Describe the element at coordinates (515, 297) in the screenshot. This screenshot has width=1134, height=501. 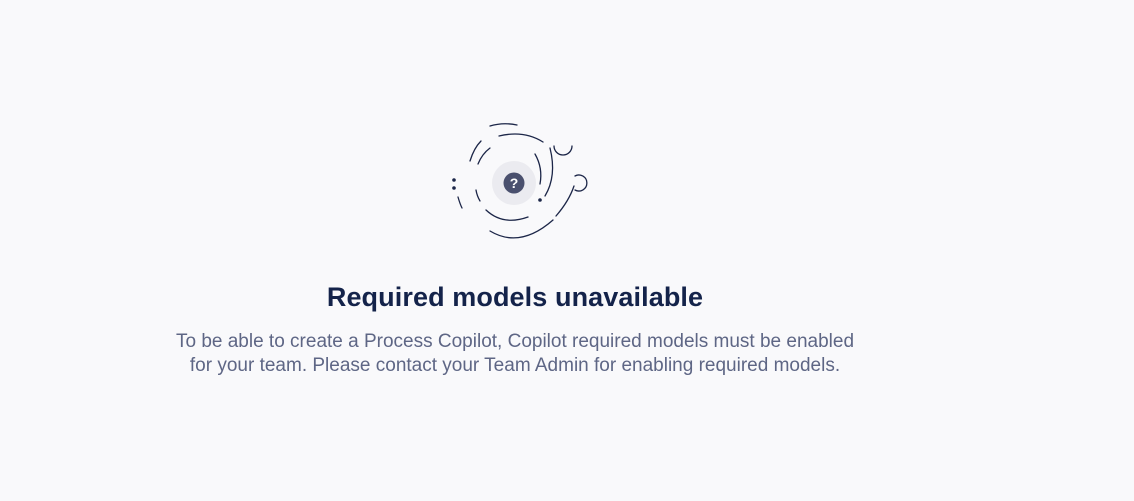
I see `empty-state-title: Required models unavailable` at that location.